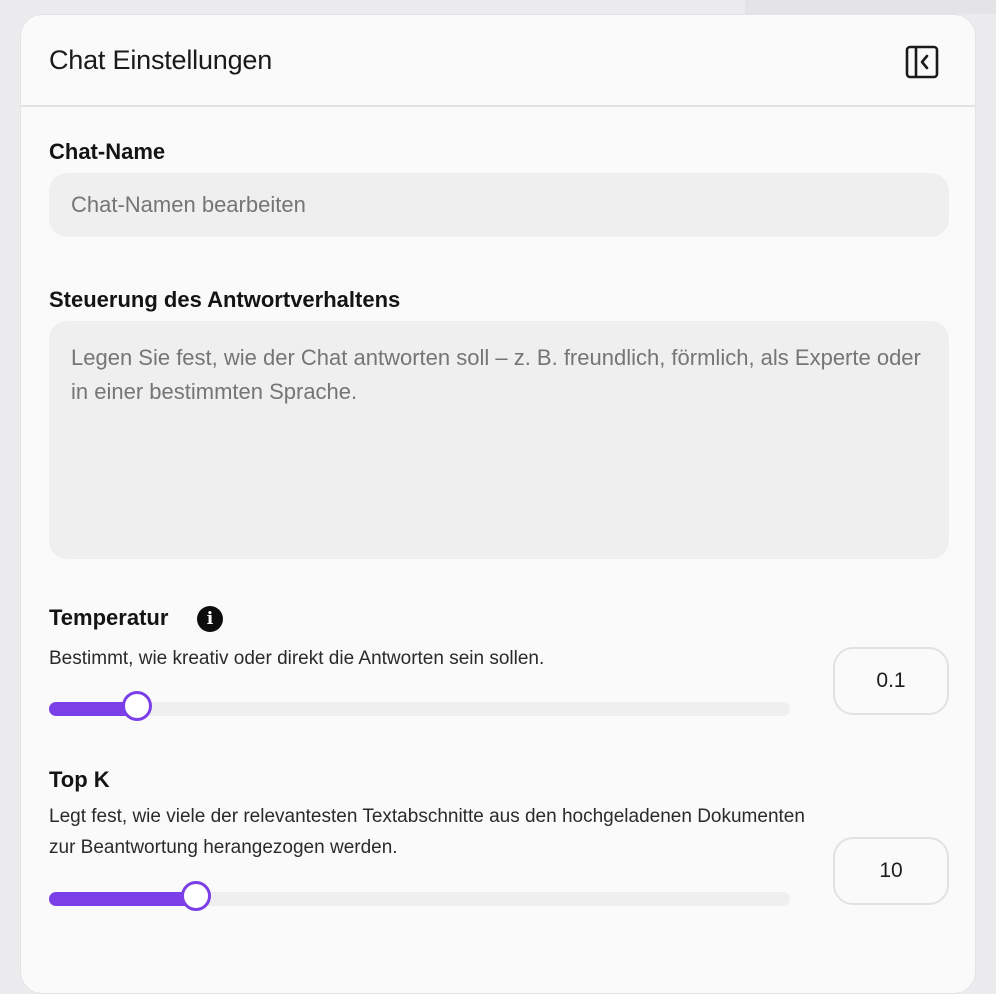 This screenshot has height=994, width=996. I want to click on collapse-panel-button, so click(922, 62).